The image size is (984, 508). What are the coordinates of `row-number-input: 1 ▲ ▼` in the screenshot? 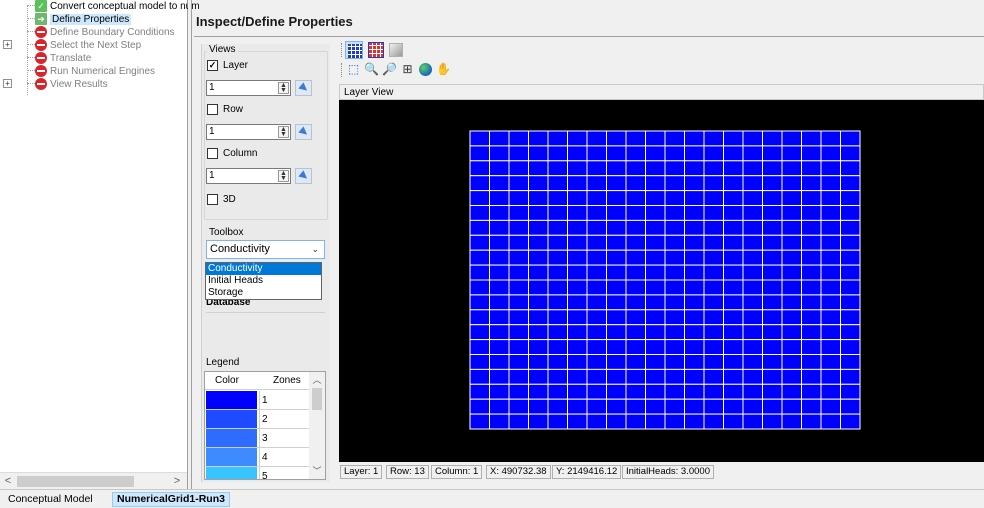 It's located at (248, 132).